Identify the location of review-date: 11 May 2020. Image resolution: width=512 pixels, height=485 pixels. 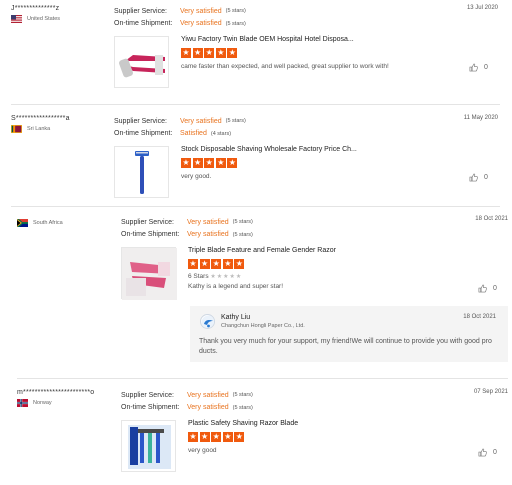
(480, 118).